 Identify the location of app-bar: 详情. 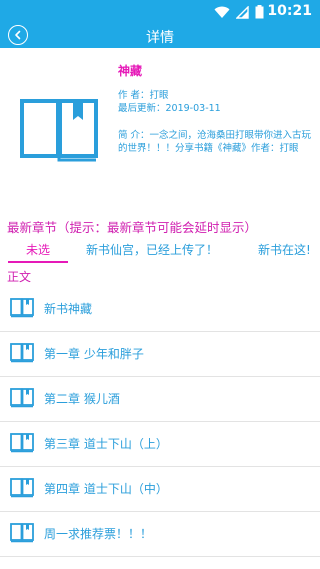
(160, 36).